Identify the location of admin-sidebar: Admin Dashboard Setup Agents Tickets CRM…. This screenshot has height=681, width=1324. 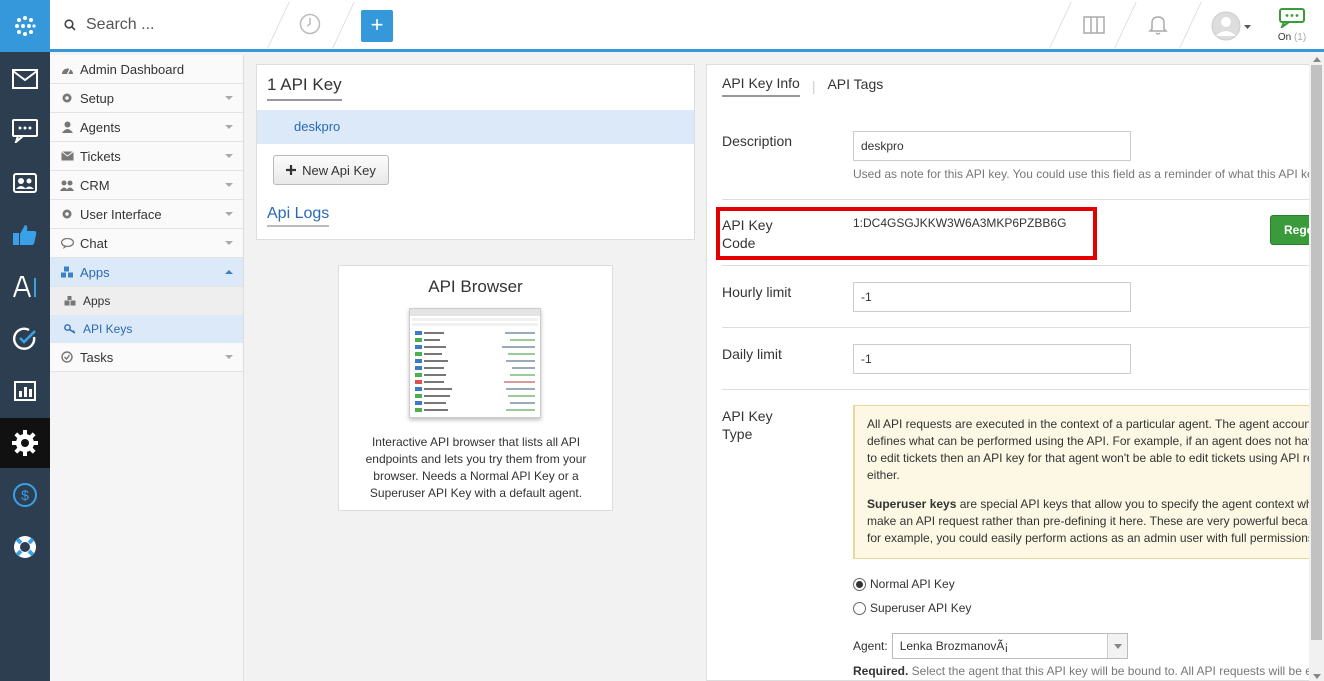
(147, 368).